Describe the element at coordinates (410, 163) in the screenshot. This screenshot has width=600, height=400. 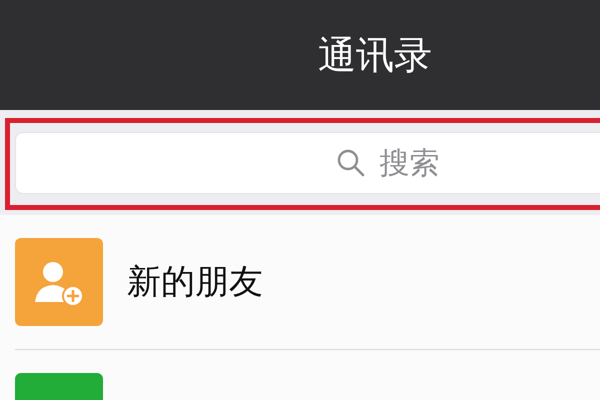
I see `search-placeholder: 搜索` at that location.